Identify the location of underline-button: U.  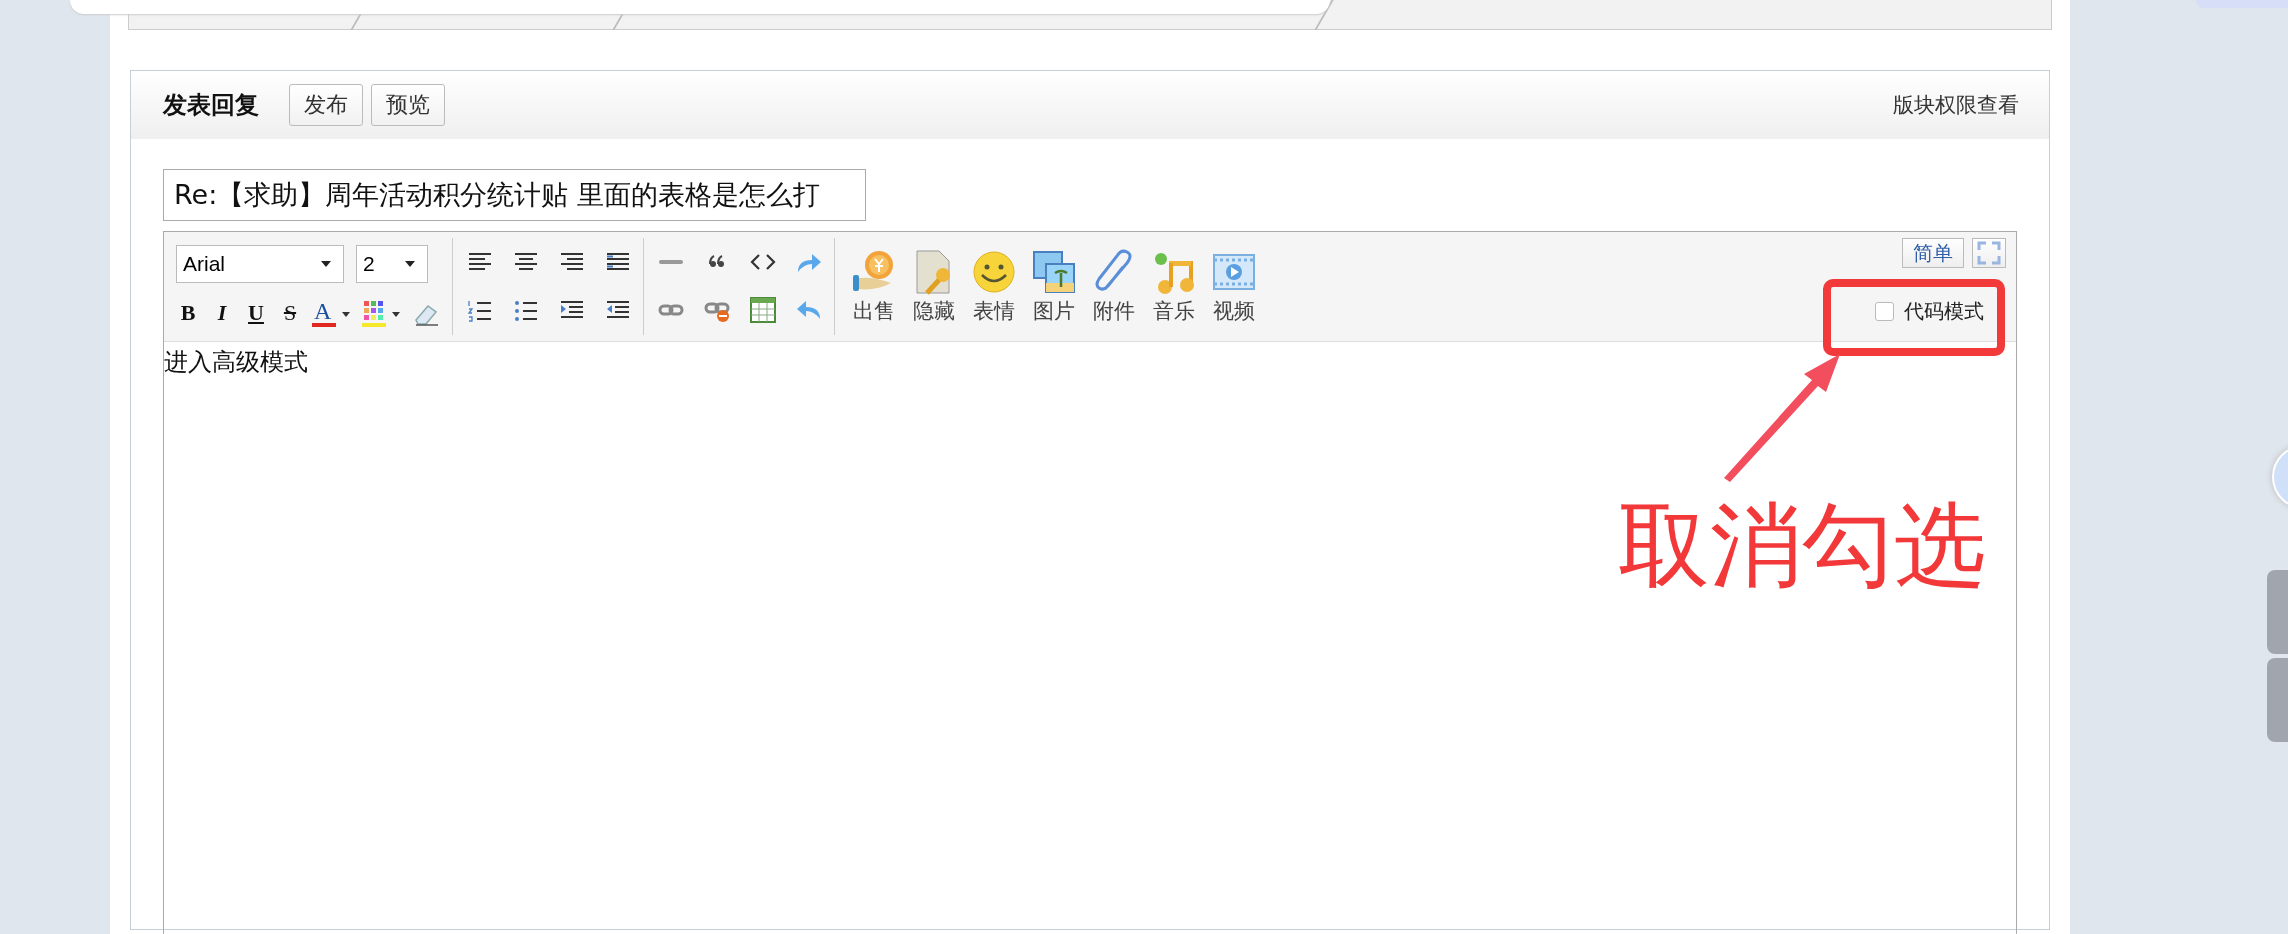
(256, 312).